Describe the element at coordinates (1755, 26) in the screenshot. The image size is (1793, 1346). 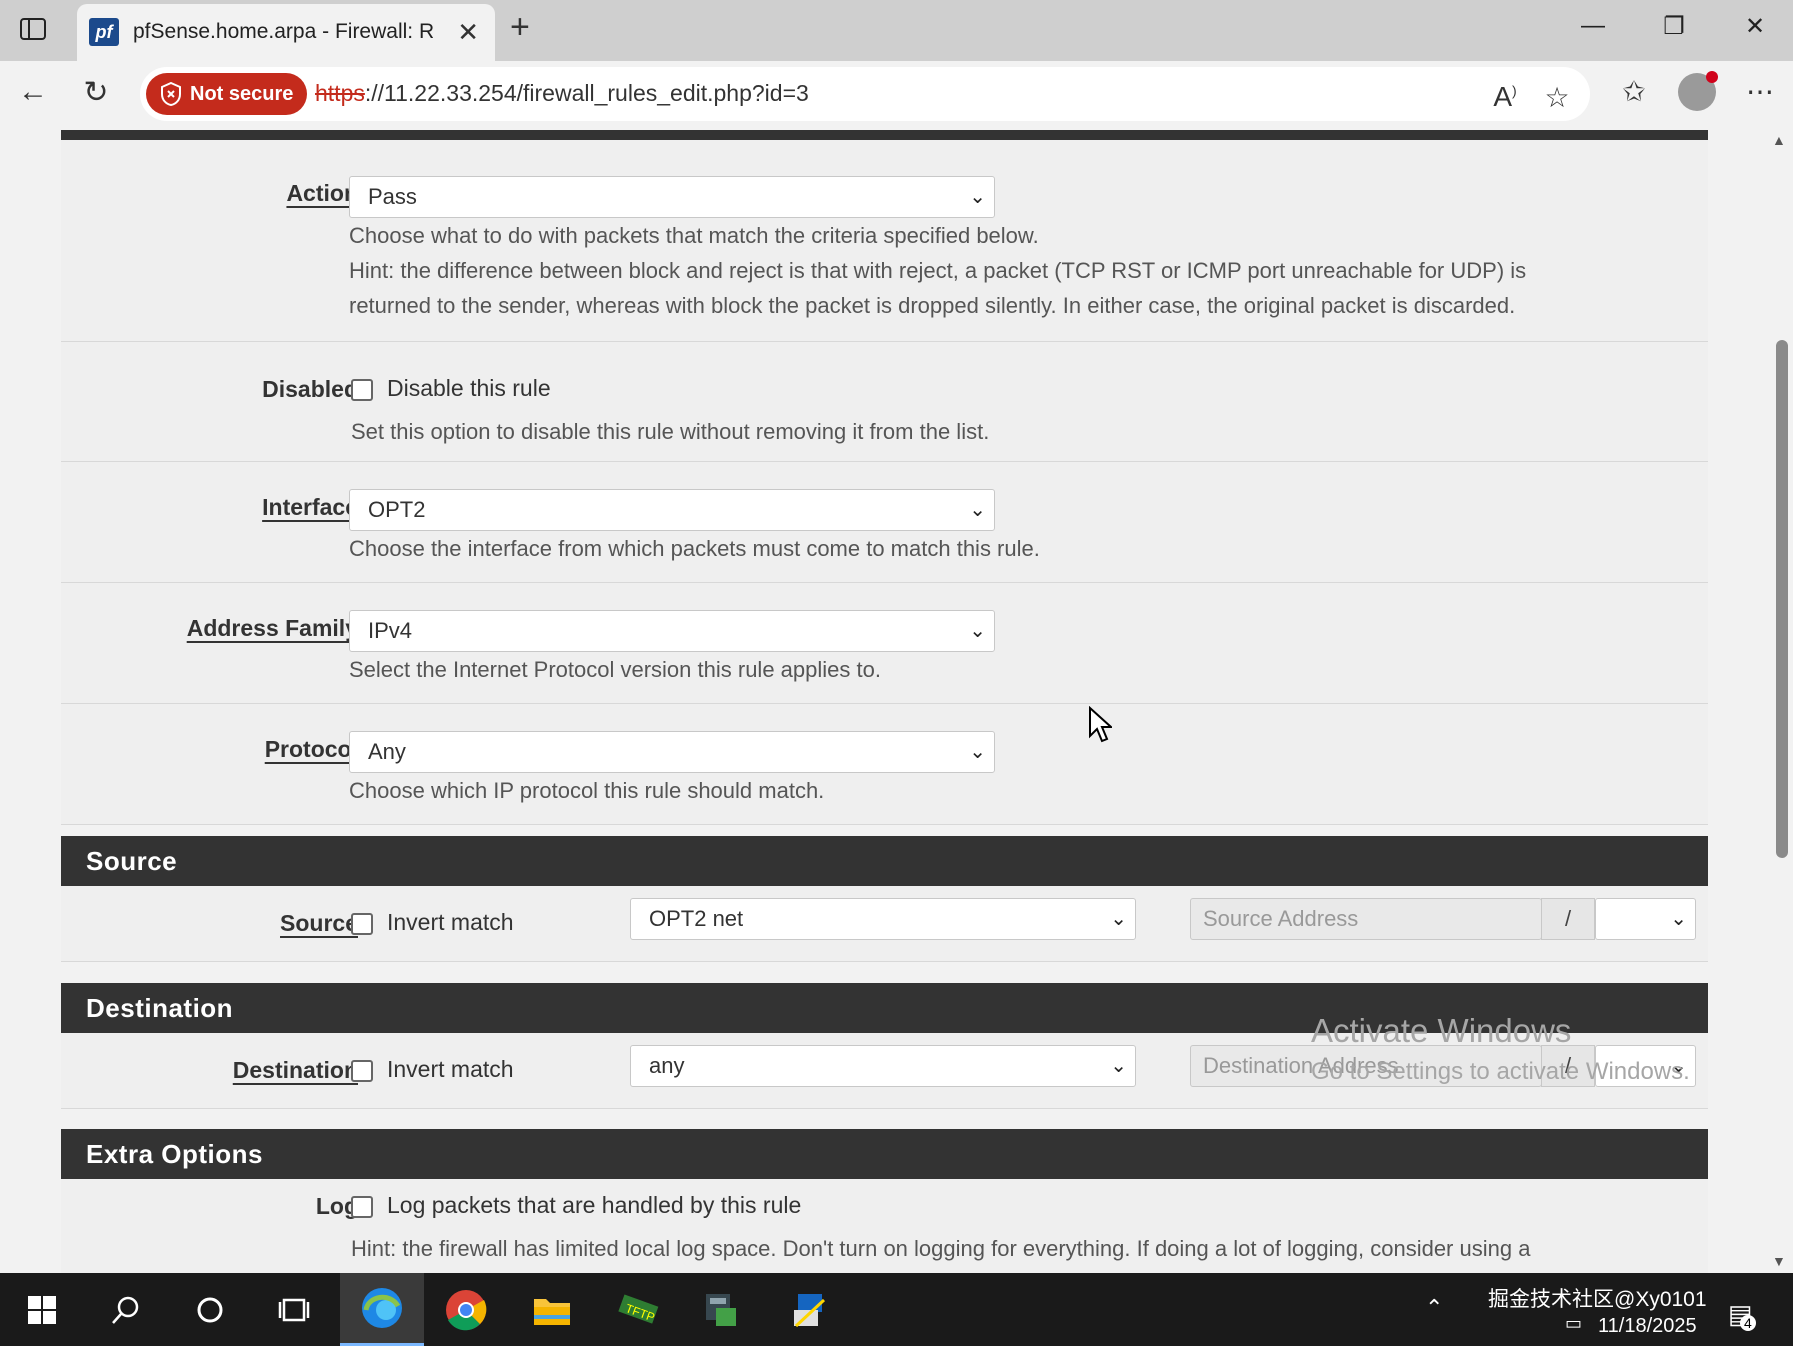
I see `window-close-icon: ✕` at that location.